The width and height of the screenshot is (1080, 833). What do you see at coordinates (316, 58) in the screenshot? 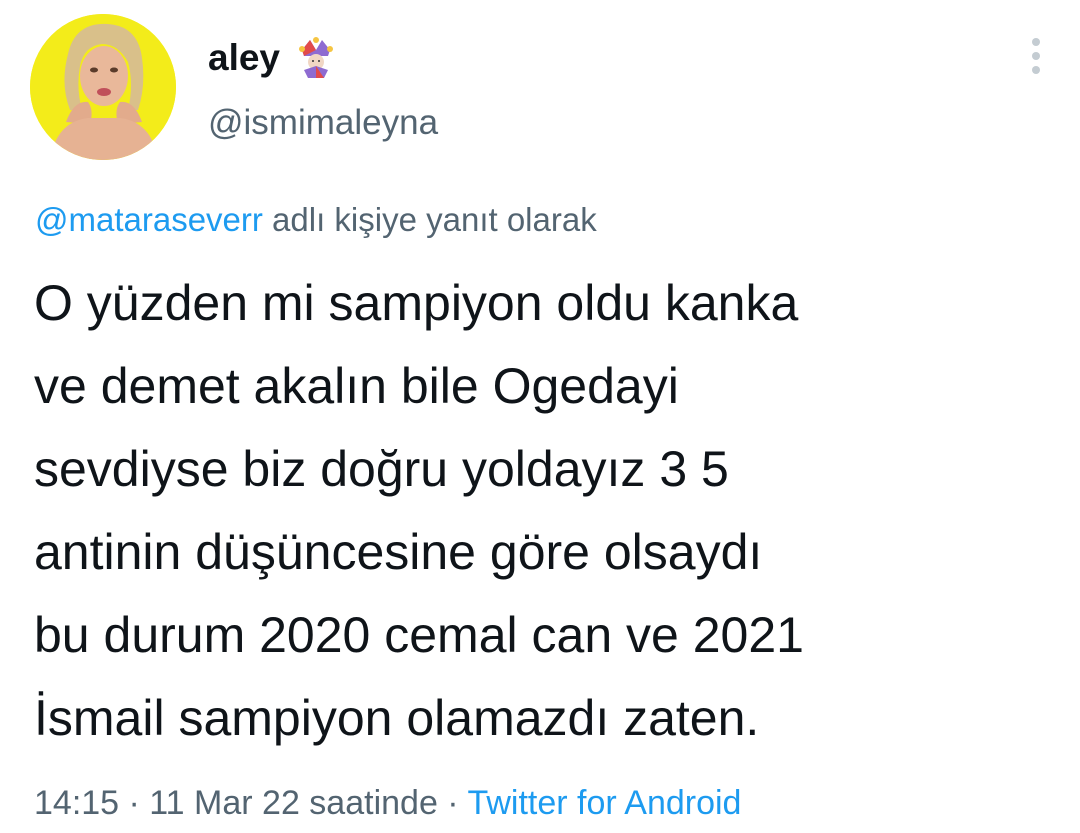
I see `jester-icon` at bounding box center [316, 58].